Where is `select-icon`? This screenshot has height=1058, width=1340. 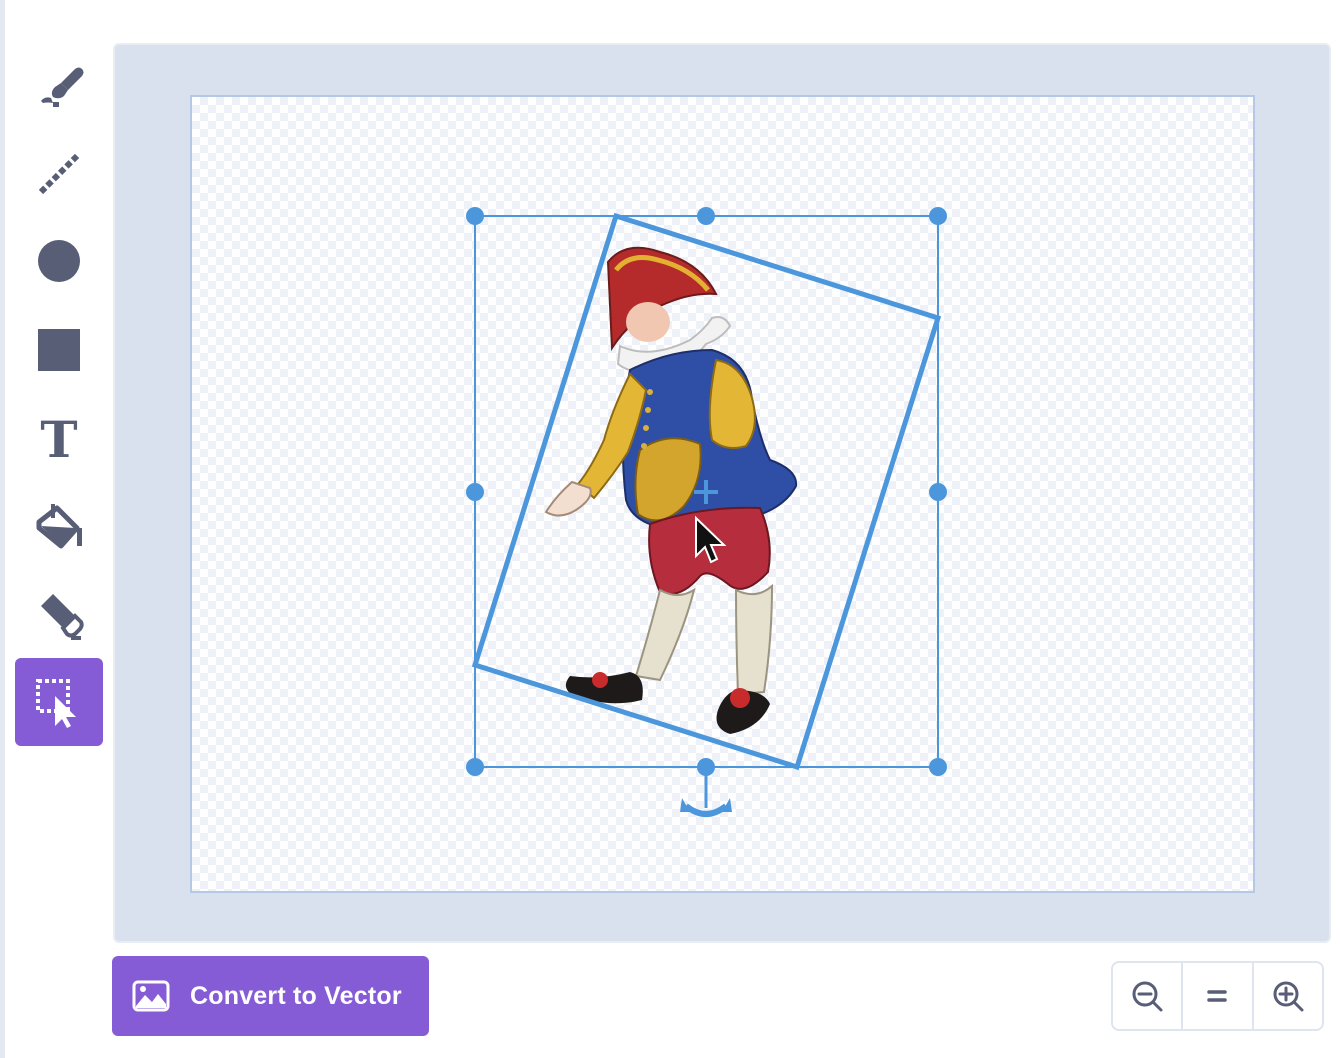 select-icon is located at coordinates (56, 703).